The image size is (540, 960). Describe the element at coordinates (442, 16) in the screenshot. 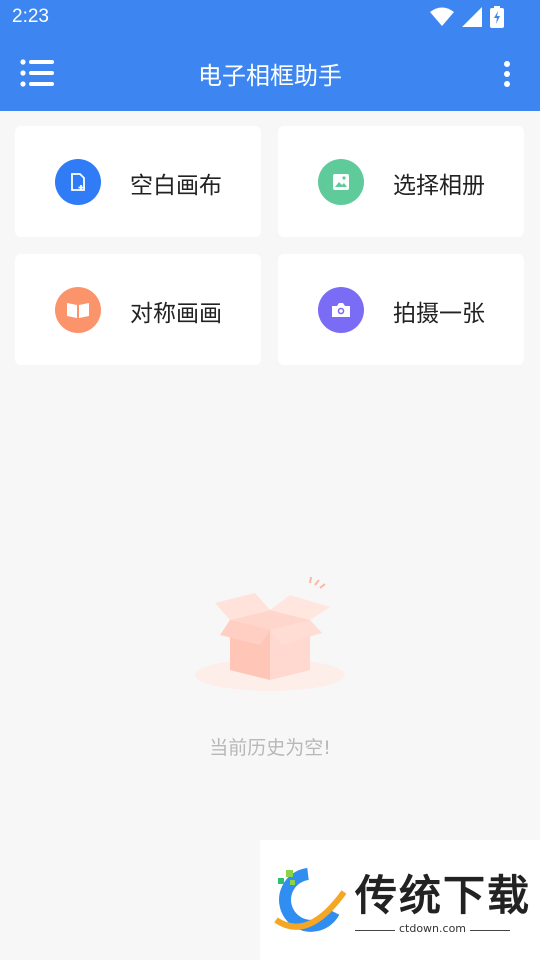

I see `wifi-icon` at that location.